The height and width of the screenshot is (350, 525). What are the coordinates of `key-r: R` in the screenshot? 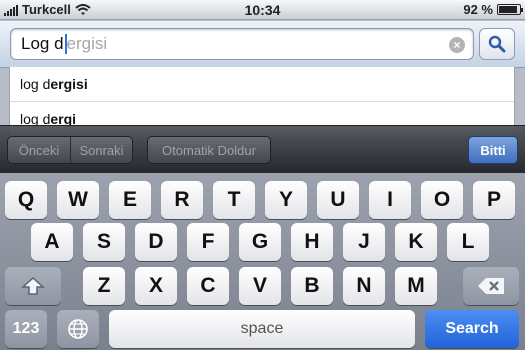 It's located at (182, 200).